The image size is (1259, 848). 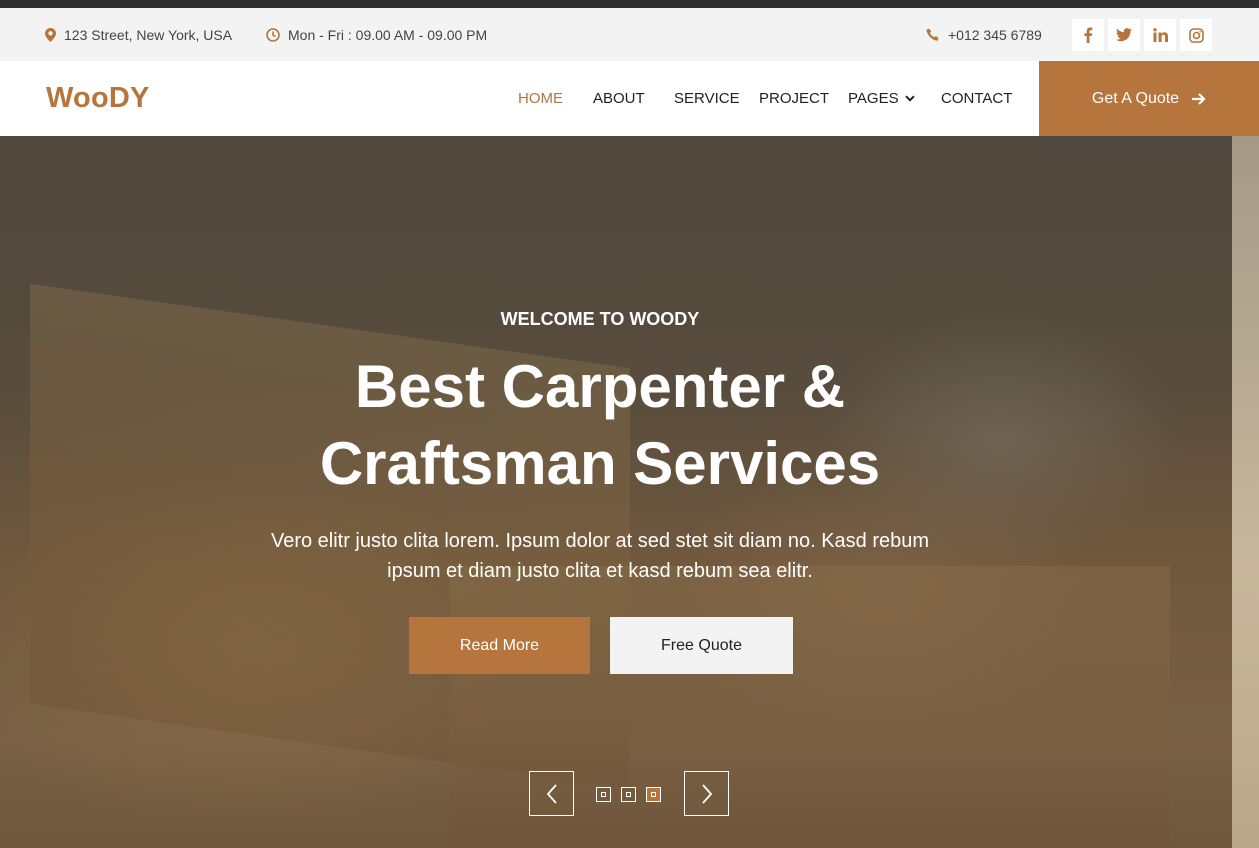 I want to click on get-a-quote-label: Get A Quote, so click(x=1135, y=98).